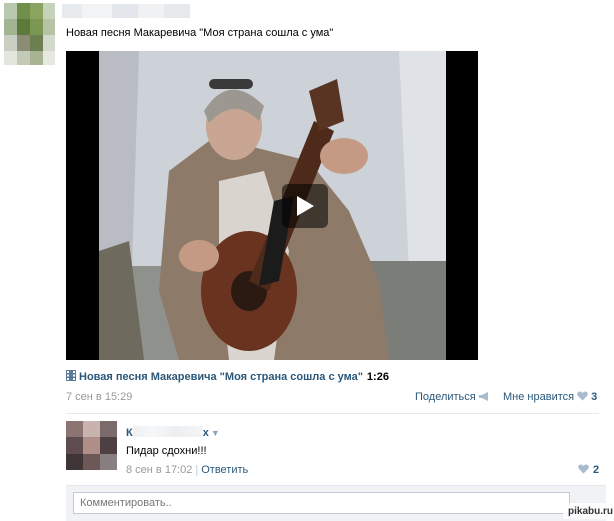 Image resolution: width=614 pixels, height=521 pixels. What do you see at coordinates (99, 397) in the screenshot?
I see `post-date: 7 сен в 15:29` at bounding box center [99, 397].